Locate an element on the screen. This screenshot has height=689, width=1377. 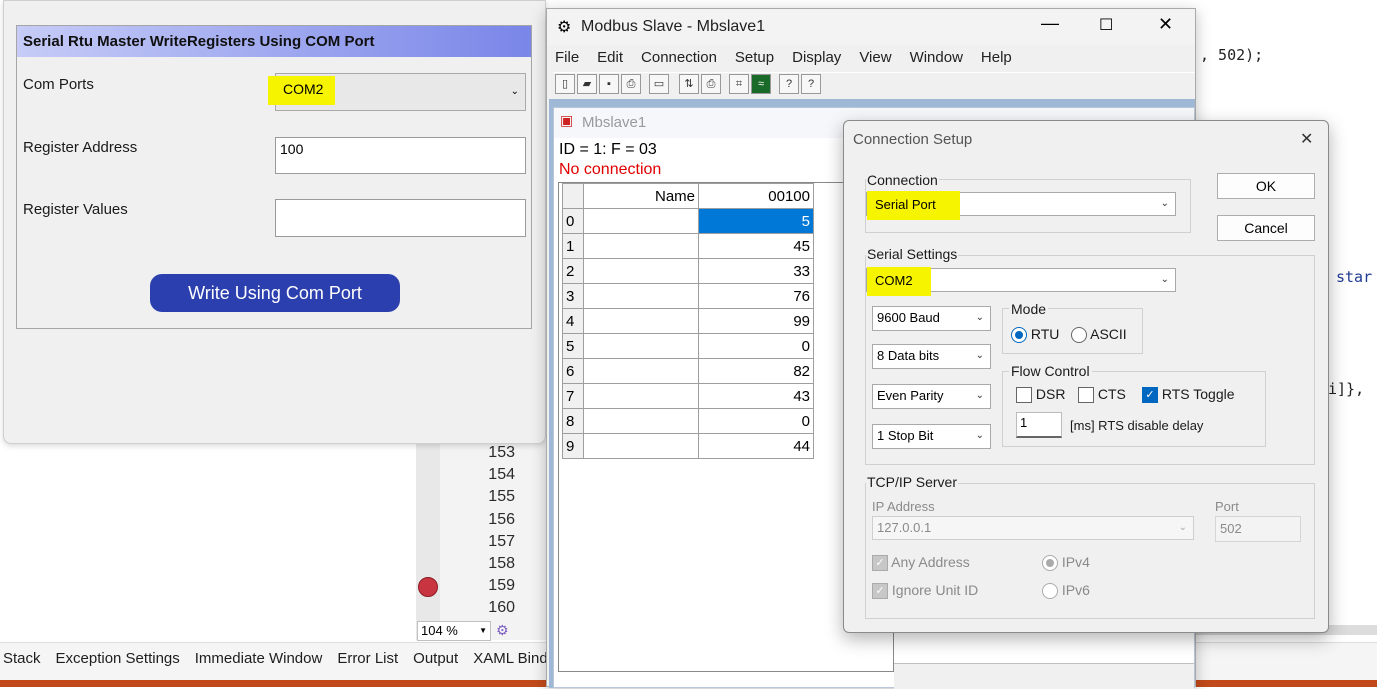
ascii-label: ASCII is located at coordinates (1108, 334).